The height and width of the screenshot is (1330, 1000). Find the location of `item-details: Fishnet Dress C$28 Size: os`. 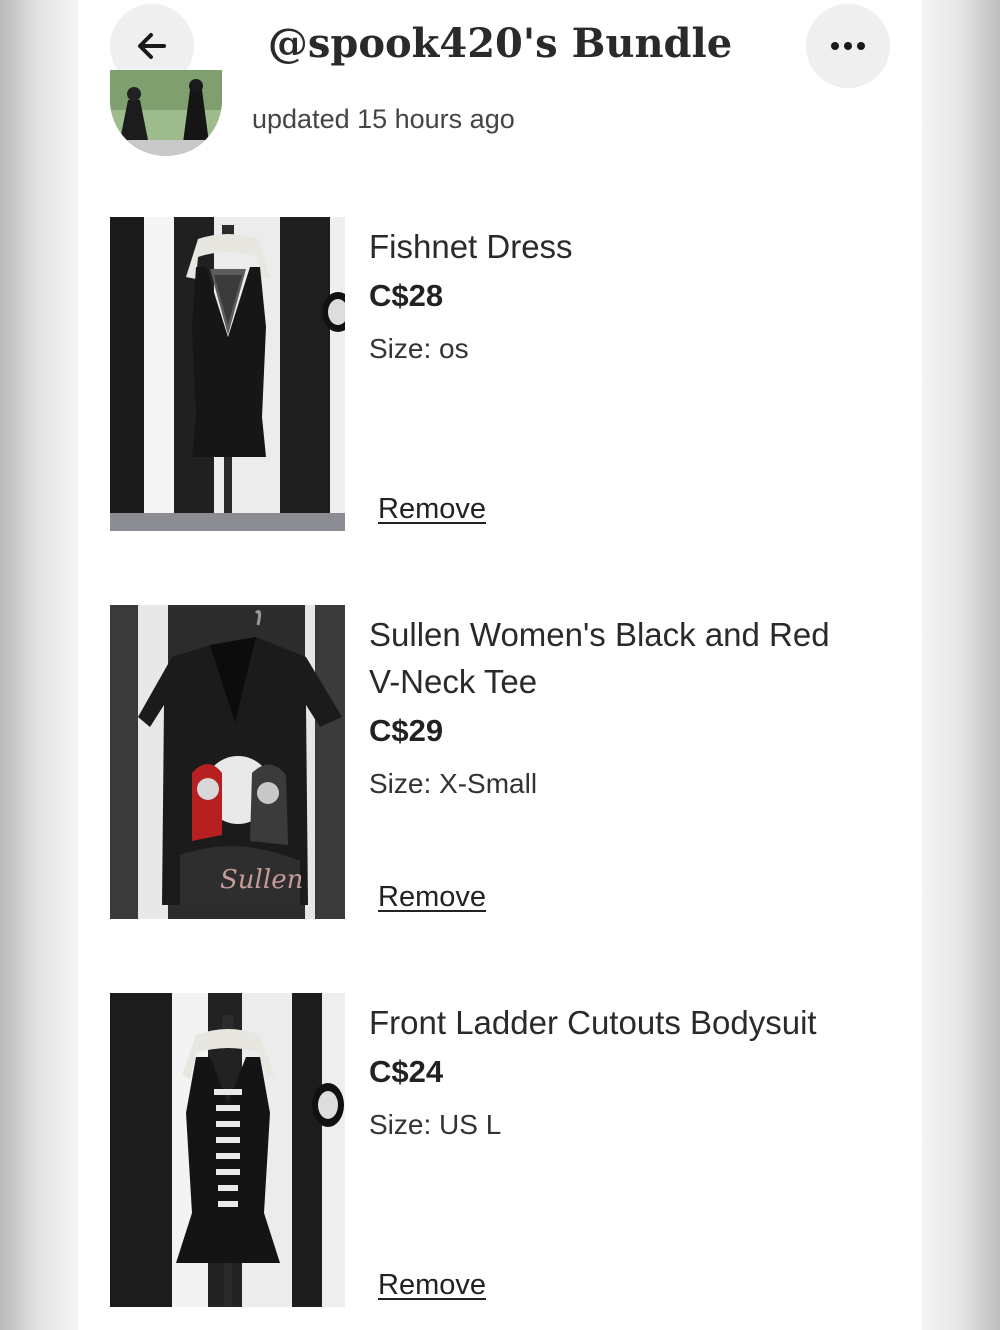

item-details: Fishnet Dress C$28 Size: os is located at coordinates (604, 295).